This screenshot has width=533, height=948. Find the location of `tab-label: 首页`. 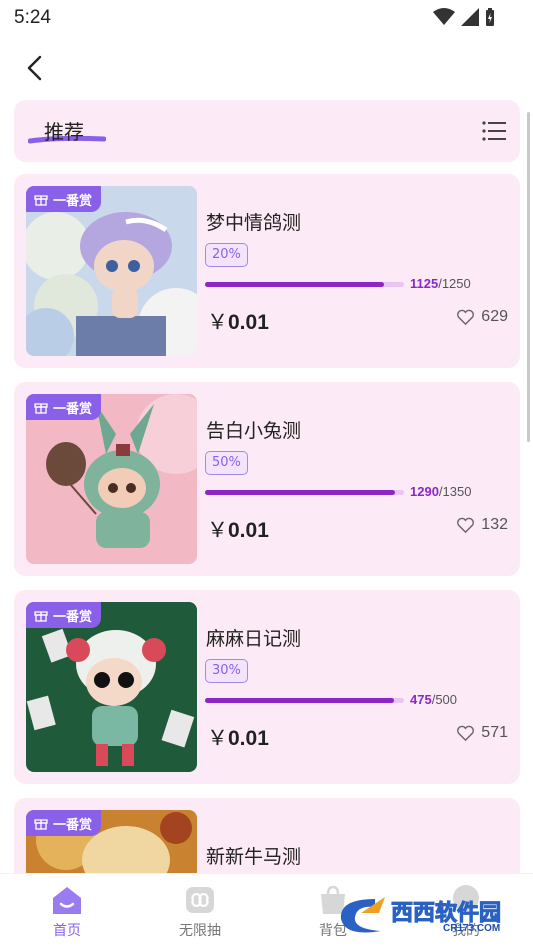

tab-label: 首页 is located at coordinates (67, 931).